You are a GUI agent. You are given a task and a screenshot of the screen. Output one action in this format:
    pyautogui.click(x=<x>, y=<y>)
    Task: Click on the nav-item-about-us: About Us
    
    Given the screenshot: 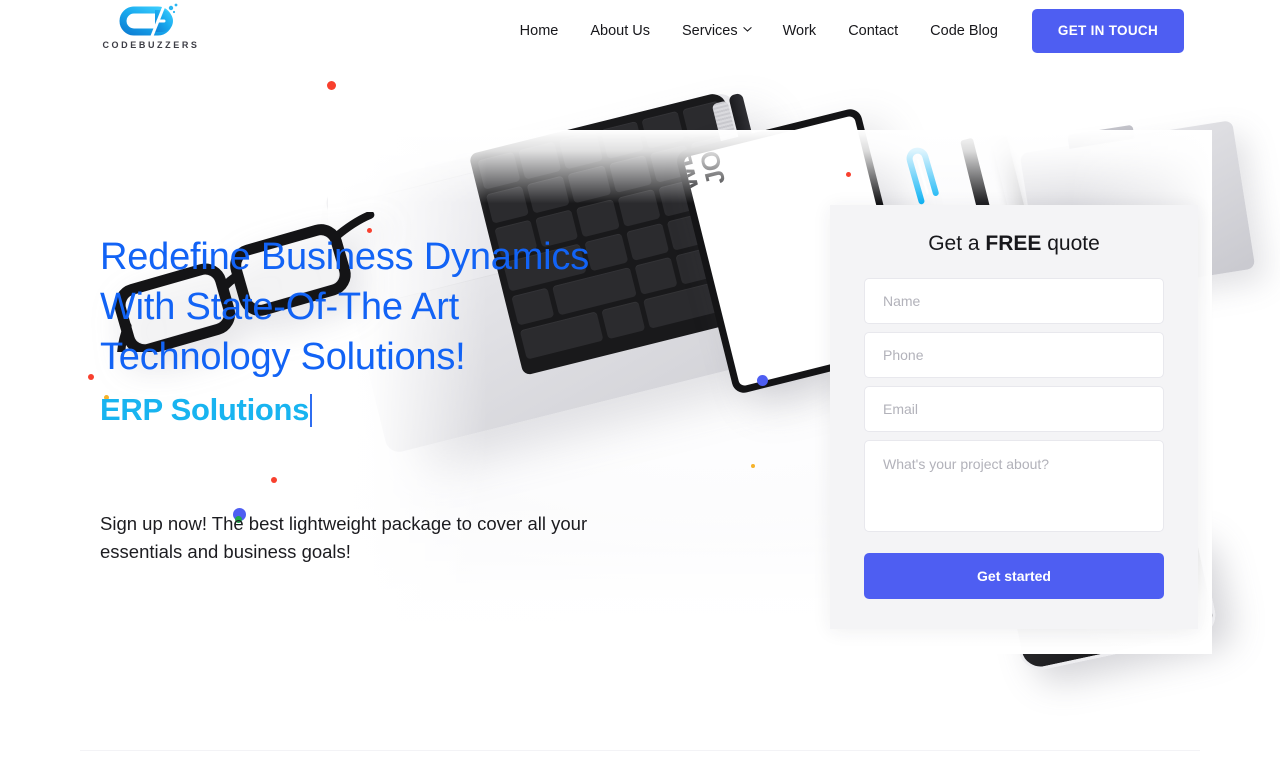 What is the action you would take?
    pyautogui.click(x=620, y=31)
    